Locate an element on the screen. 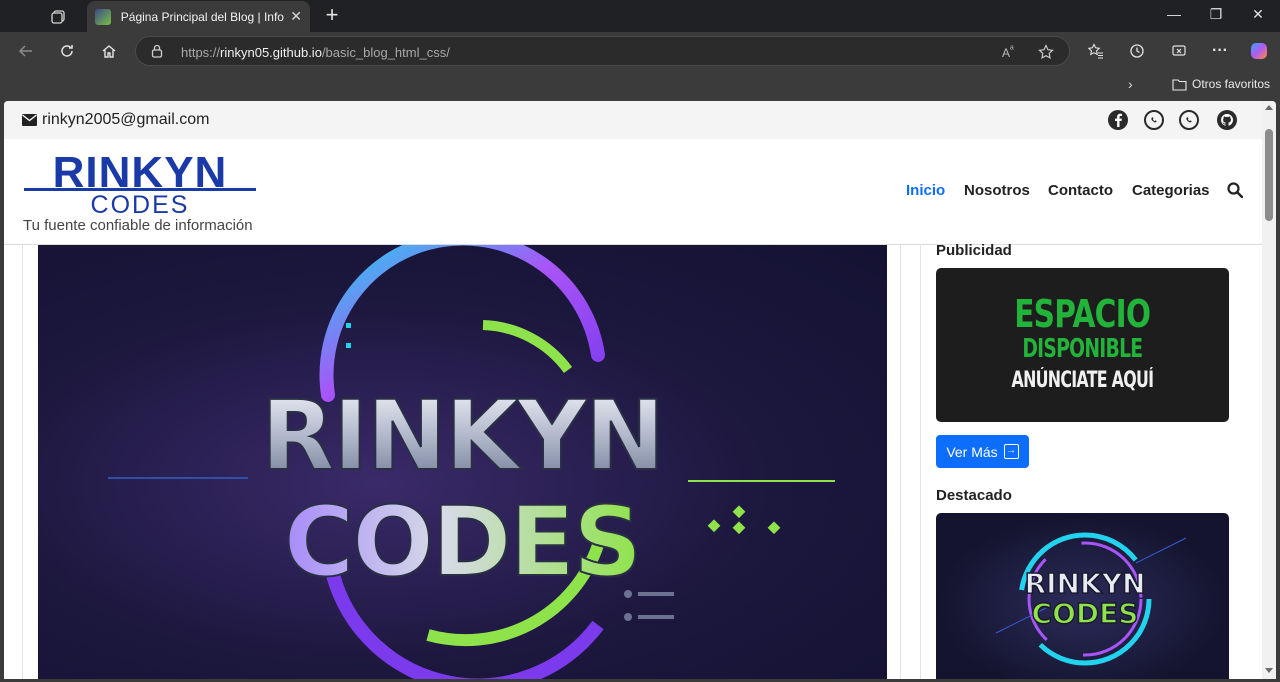 The image size is (1280, 682). nav-nosotros: Nosotros is located at coordinates (997, 190).